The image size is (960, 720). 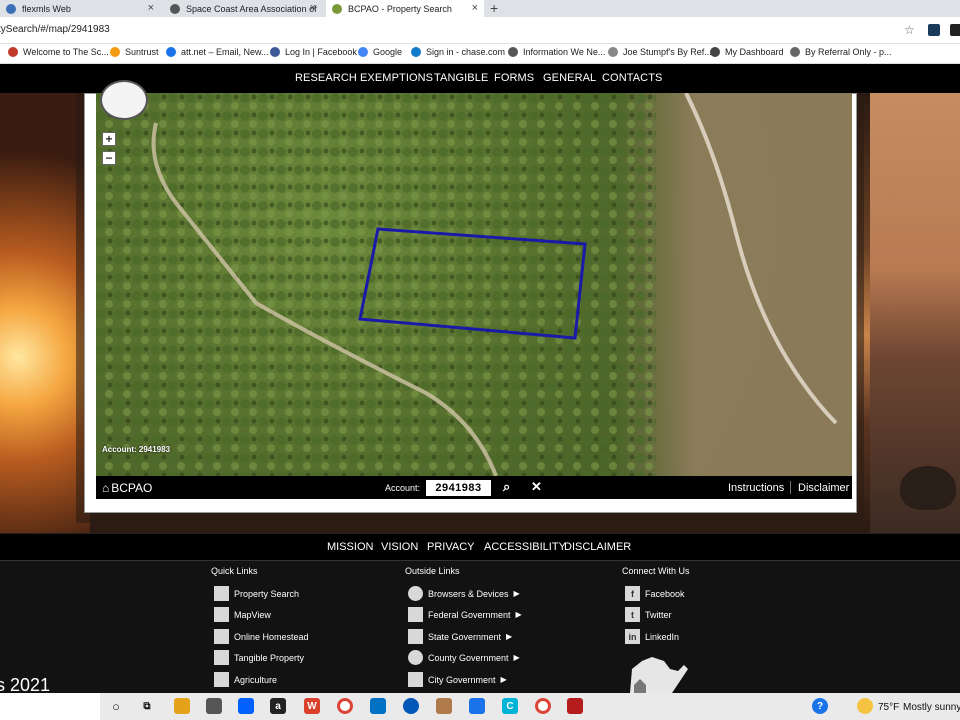 What do you see at coordinates (450, 547) in the screenshot?
I see `footer-nav-privacy: PRIVACY` at bounding box center [450, 547].